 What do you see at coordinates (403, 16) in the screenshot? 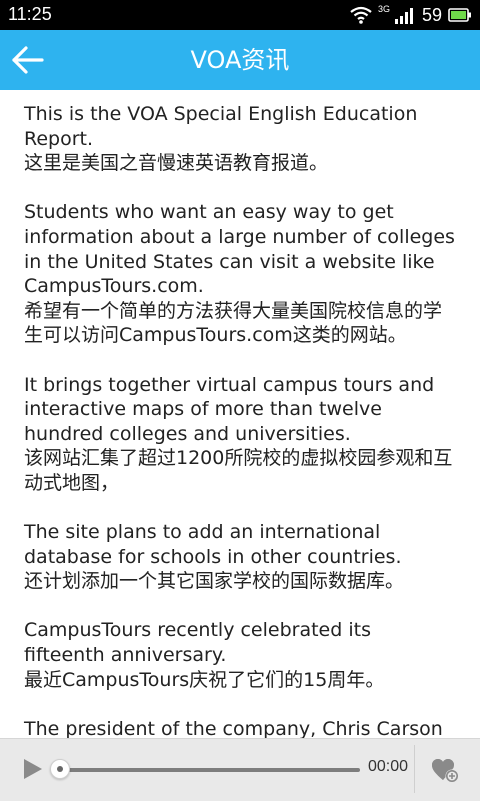
I see `signal-icon` at bounding box center [403, 16].